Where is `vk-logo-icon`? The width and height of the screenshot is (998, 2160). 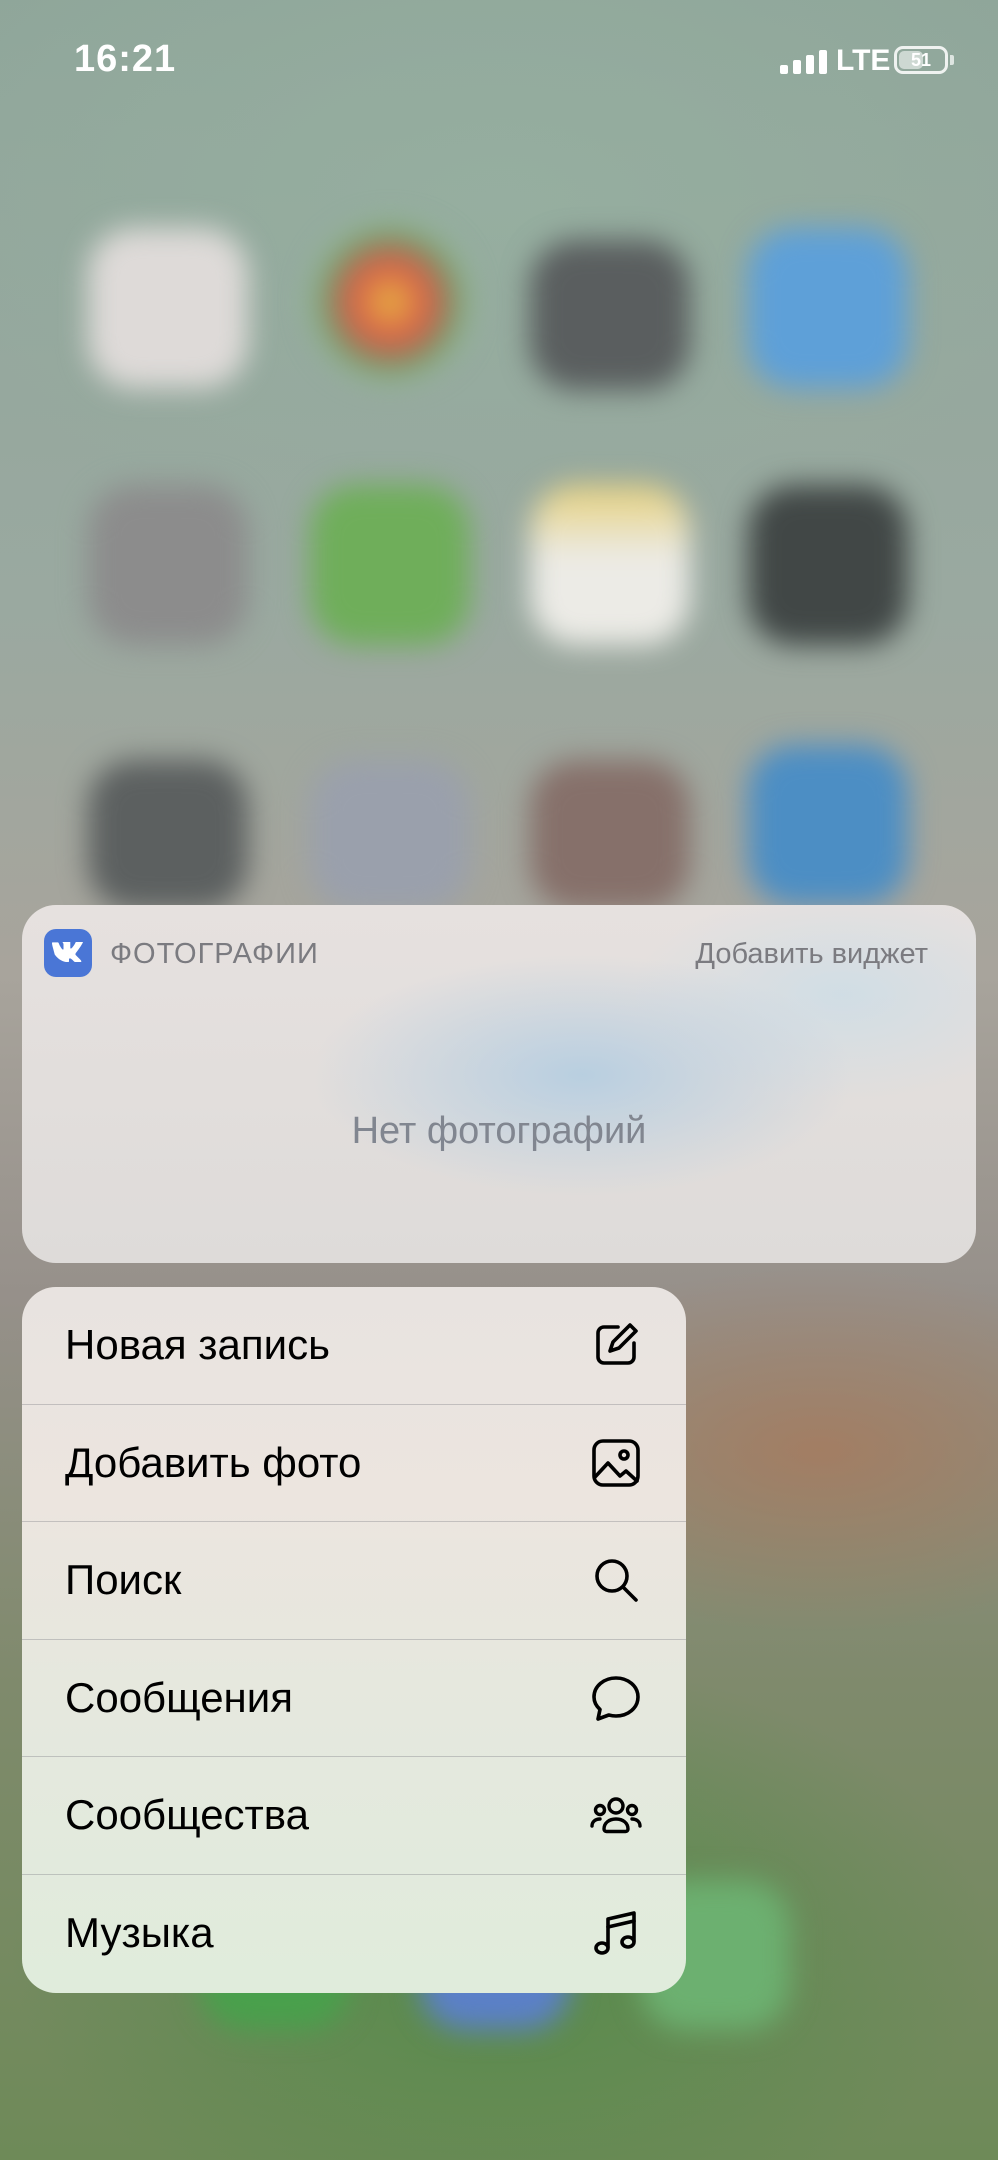
vk-logo-icon is located at coordinates (68, 953).